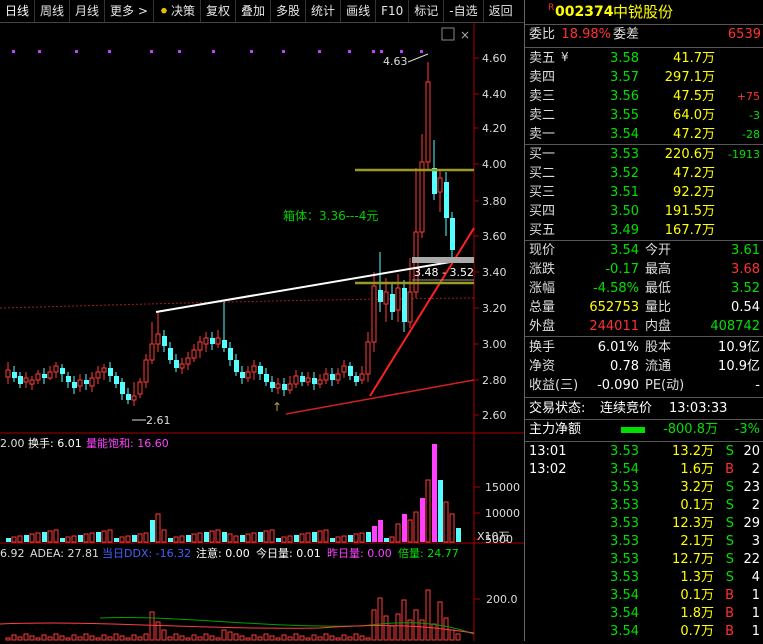  I want to click on decision-button: ⚫ 决策, so click(177, 11).